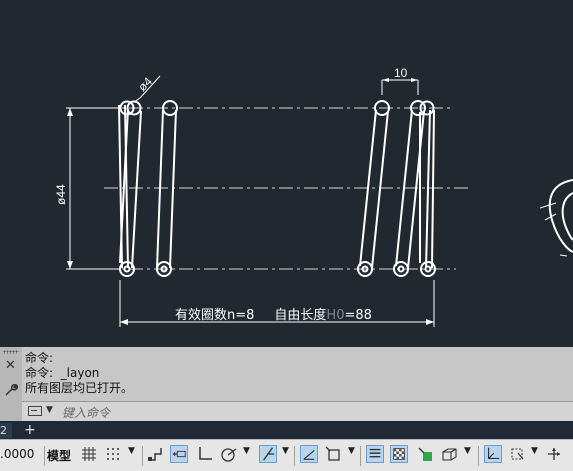  I want to click on transparency-icon, so click(399, 454).